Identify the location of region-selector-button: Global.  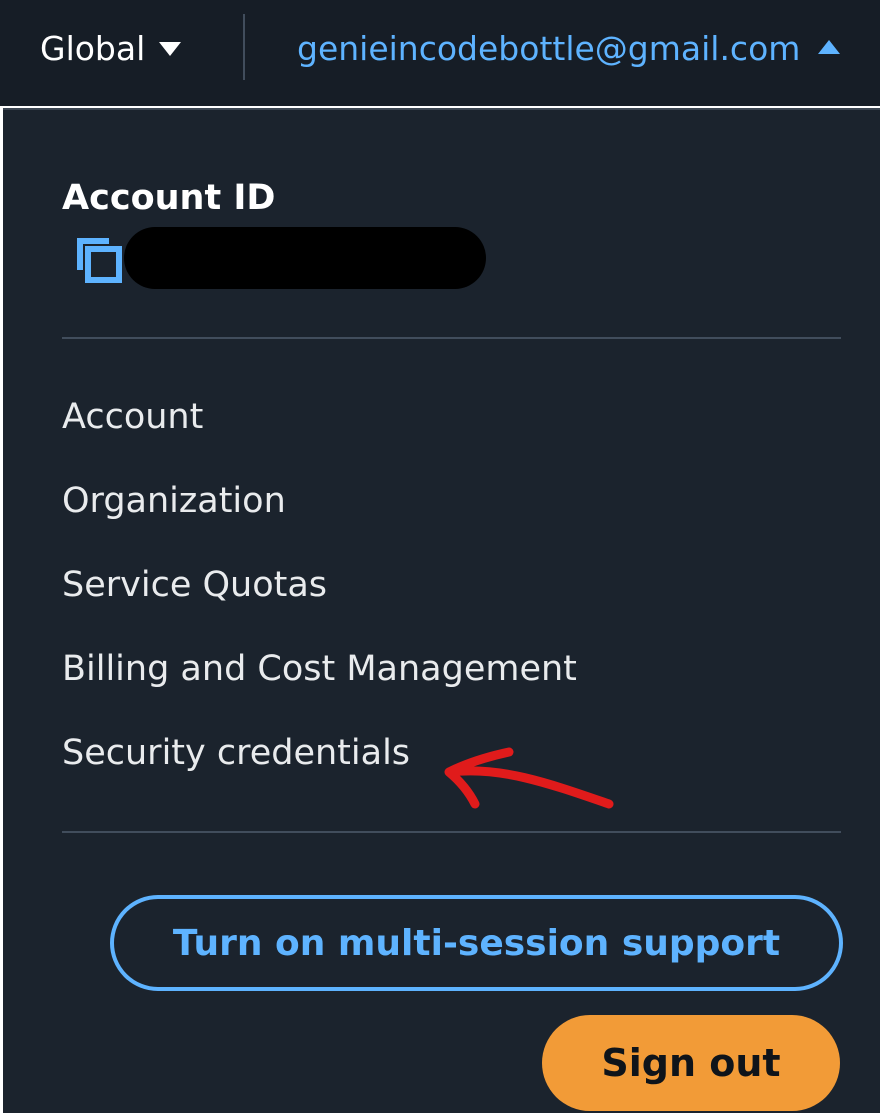
(111, 48).